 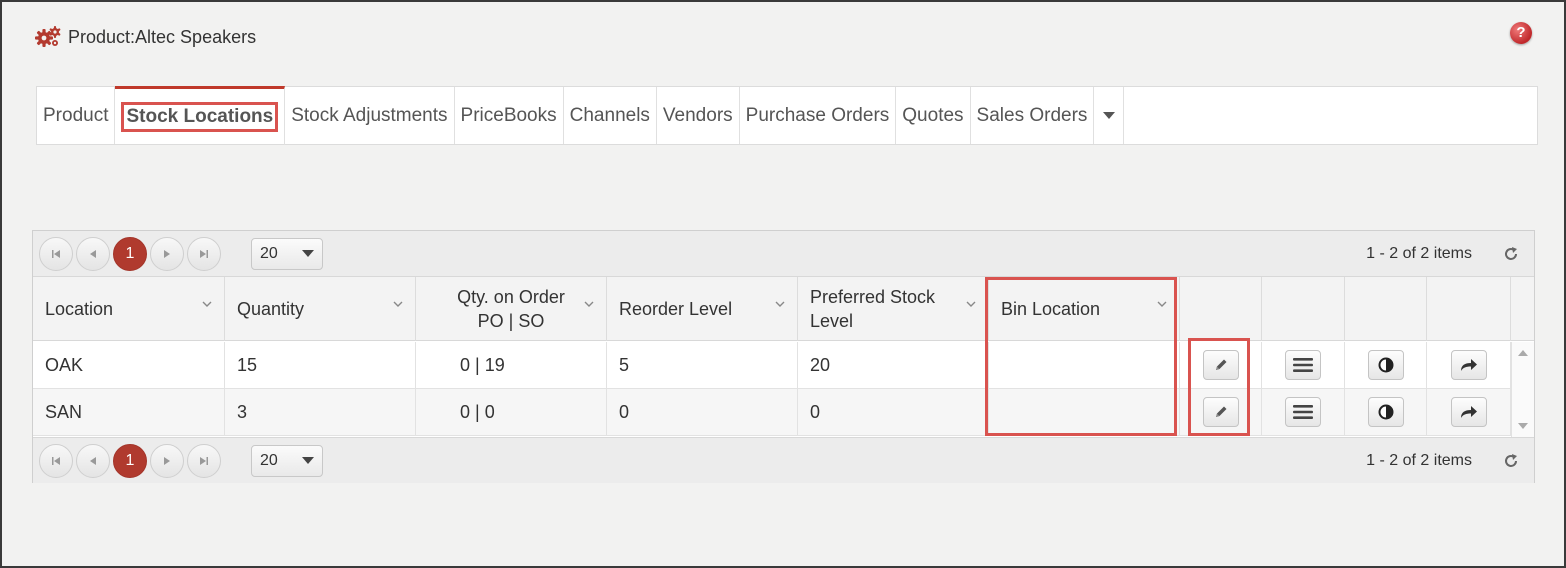 I want to click on tab-stock-adjustments: Stock Adjustments, so click(x=370, y=115).